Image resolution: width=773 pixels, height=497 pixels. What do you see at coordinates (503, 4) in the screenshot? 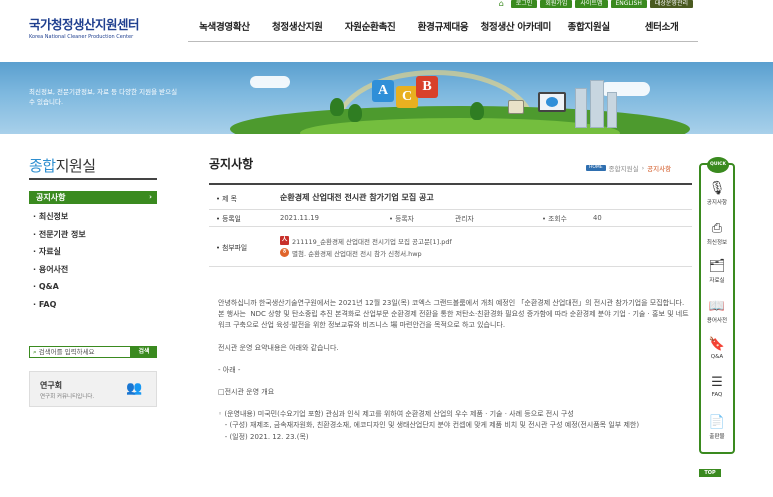
I see `home-icon: ⌂` at bounding box center [503, 4].